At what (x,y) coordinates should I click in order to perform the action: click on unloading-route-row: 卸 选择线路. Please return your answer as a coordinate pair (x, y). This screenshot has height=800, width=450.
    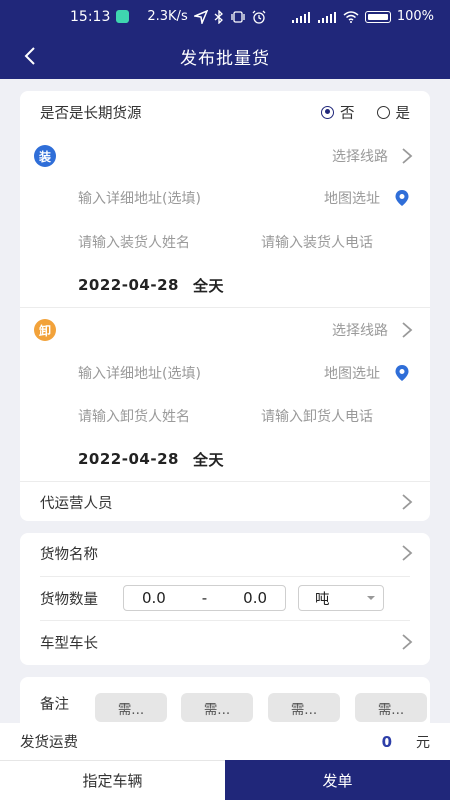
    Looking at the image, I should click on (225, 330).